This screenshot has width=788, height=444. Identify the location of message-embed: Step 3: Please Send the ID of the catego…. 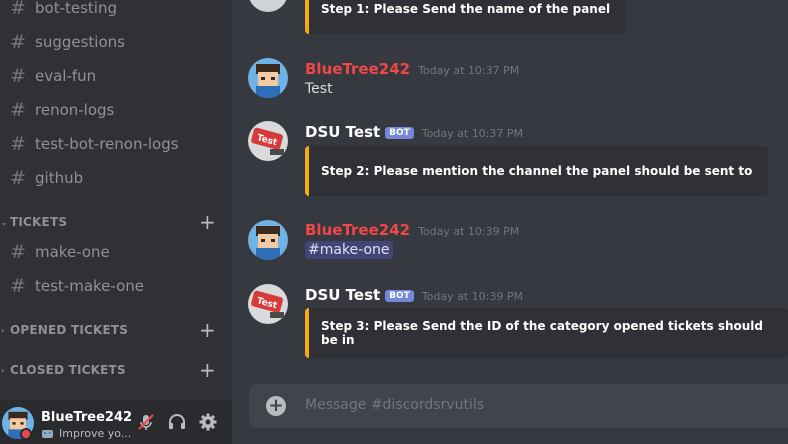
(546, 333).